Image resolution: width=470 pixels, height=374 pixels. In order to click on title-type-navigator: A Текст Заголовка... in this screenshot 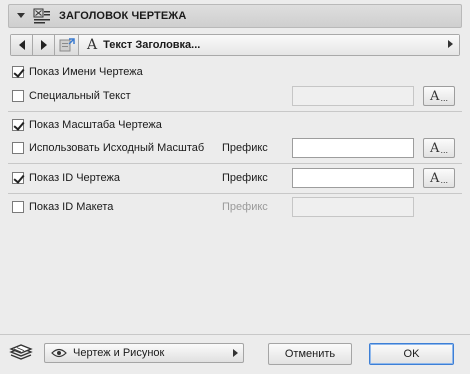, I will do `click(235, 45)`.